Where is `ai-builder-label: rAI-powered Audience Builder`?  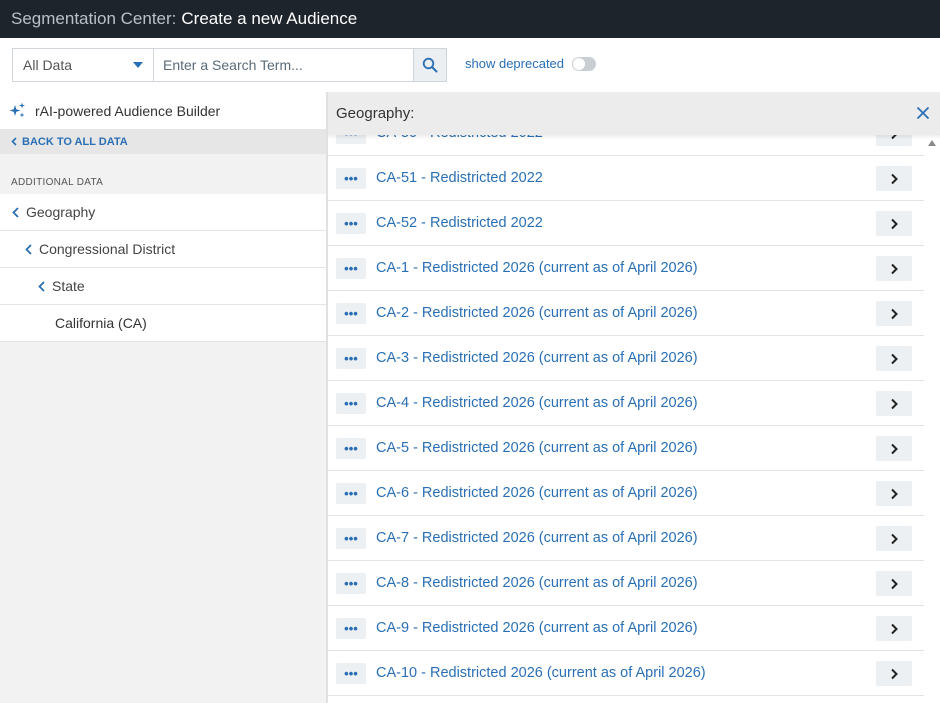 ai-builder-label: rAI-powered Audience Builder is located at coordinates (128, 110).